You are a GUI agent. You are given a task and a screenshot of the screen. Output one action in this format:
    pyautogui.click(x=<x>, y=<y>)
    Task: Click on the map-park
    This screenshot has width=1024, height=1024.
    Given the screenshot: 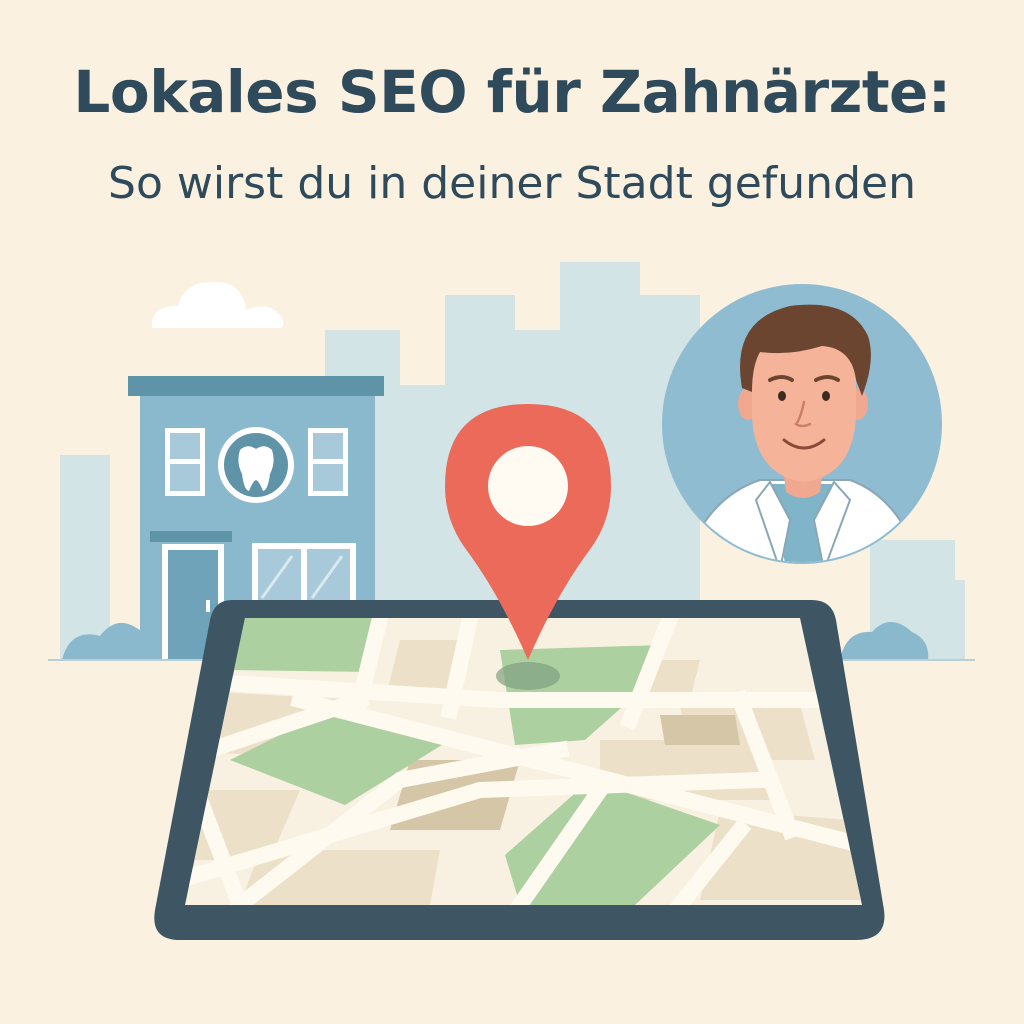 What is the action you would take?
    pyautogui.click(x=306, y=645)
    